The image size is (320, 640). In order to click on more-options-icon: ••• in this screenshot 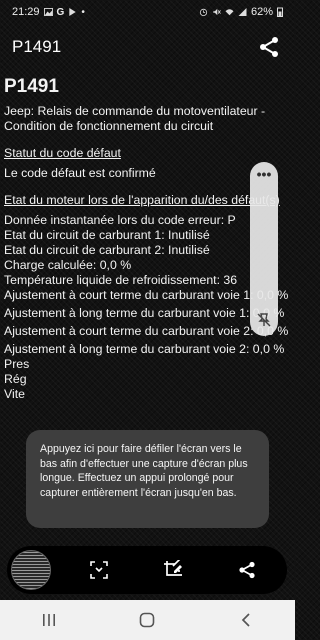, I will do `click(264, 174)`.